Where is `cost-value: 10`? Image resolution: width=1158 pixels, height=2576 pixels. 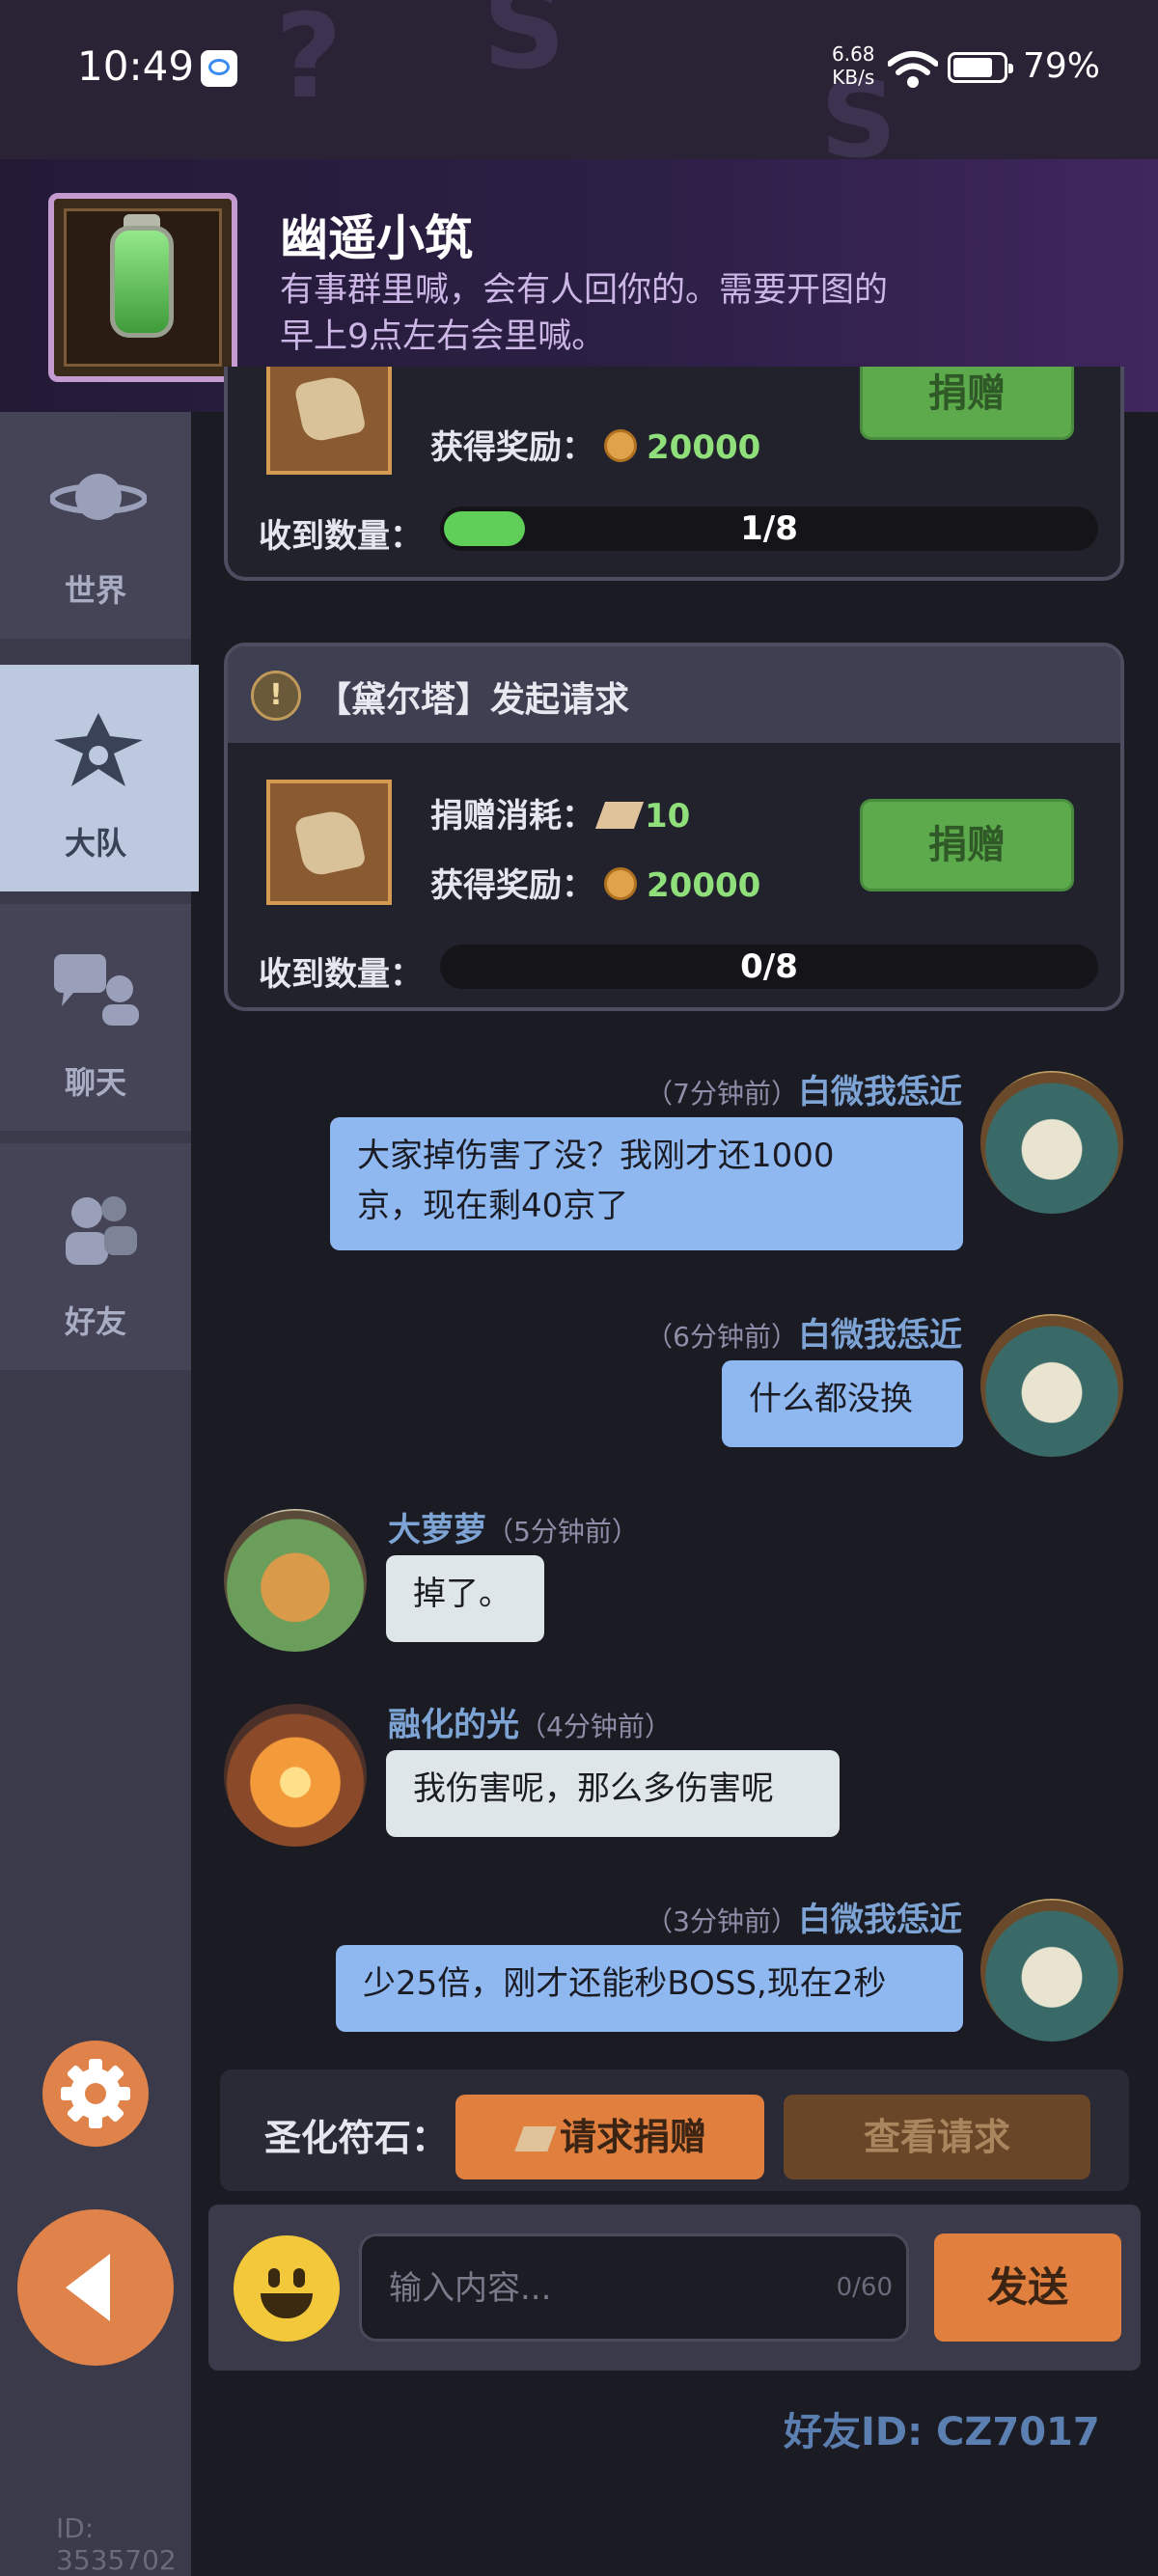 cost-value: 10 is located at coordinates (668, 816).